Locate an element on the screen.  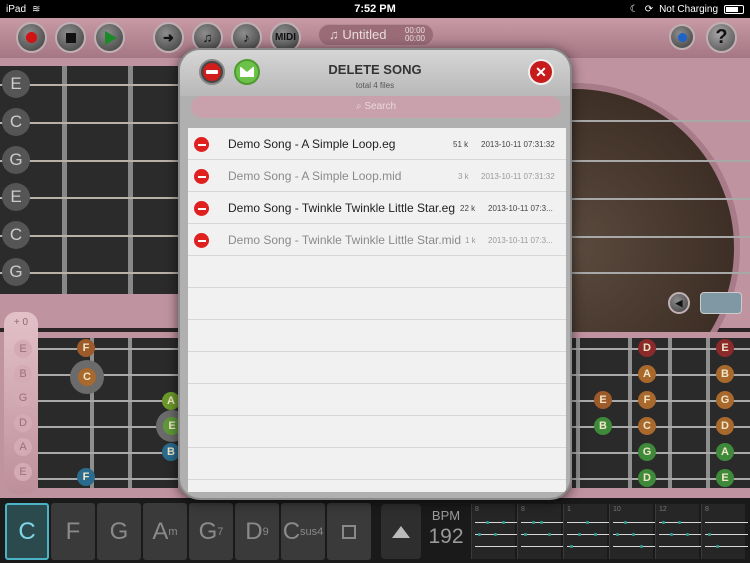
song-title-box: ♫ Untitled 00:00 00:00 is located at coordinates (376, 35).